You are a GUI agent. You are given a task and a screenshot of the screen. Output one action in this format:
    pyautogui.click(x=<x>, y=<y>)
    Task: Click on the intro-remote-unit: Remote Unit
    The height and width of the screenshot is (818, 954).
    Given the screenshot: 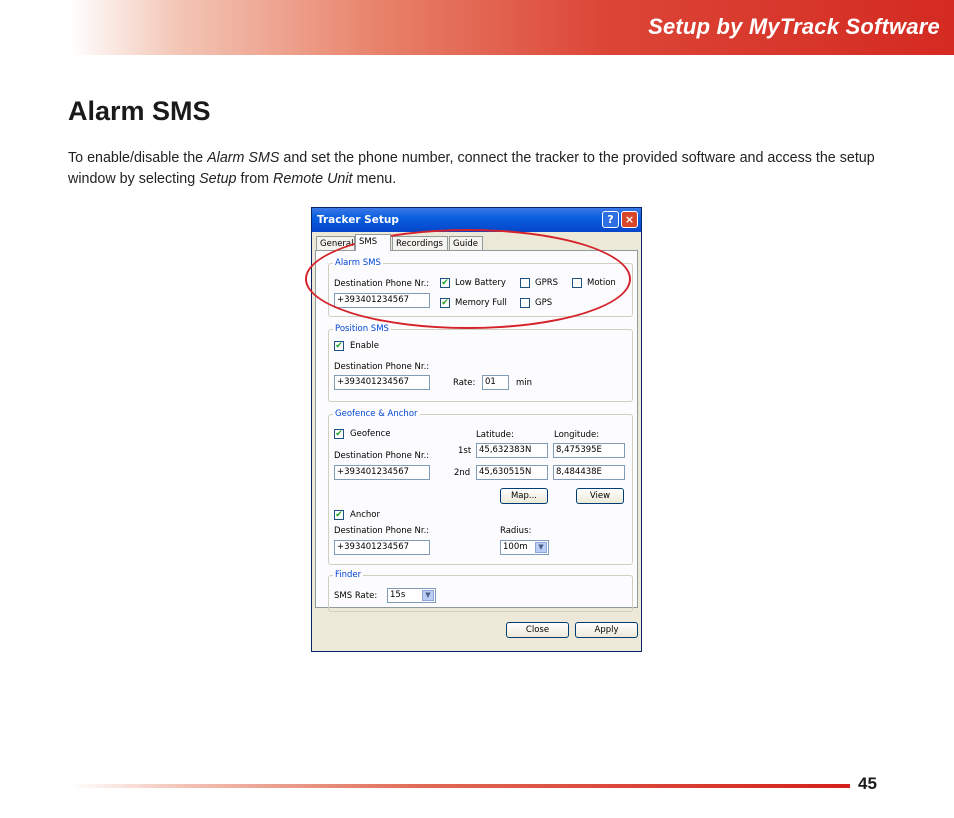 What is the action you would take?
    pyautogui.click(x=313, y=179)
    